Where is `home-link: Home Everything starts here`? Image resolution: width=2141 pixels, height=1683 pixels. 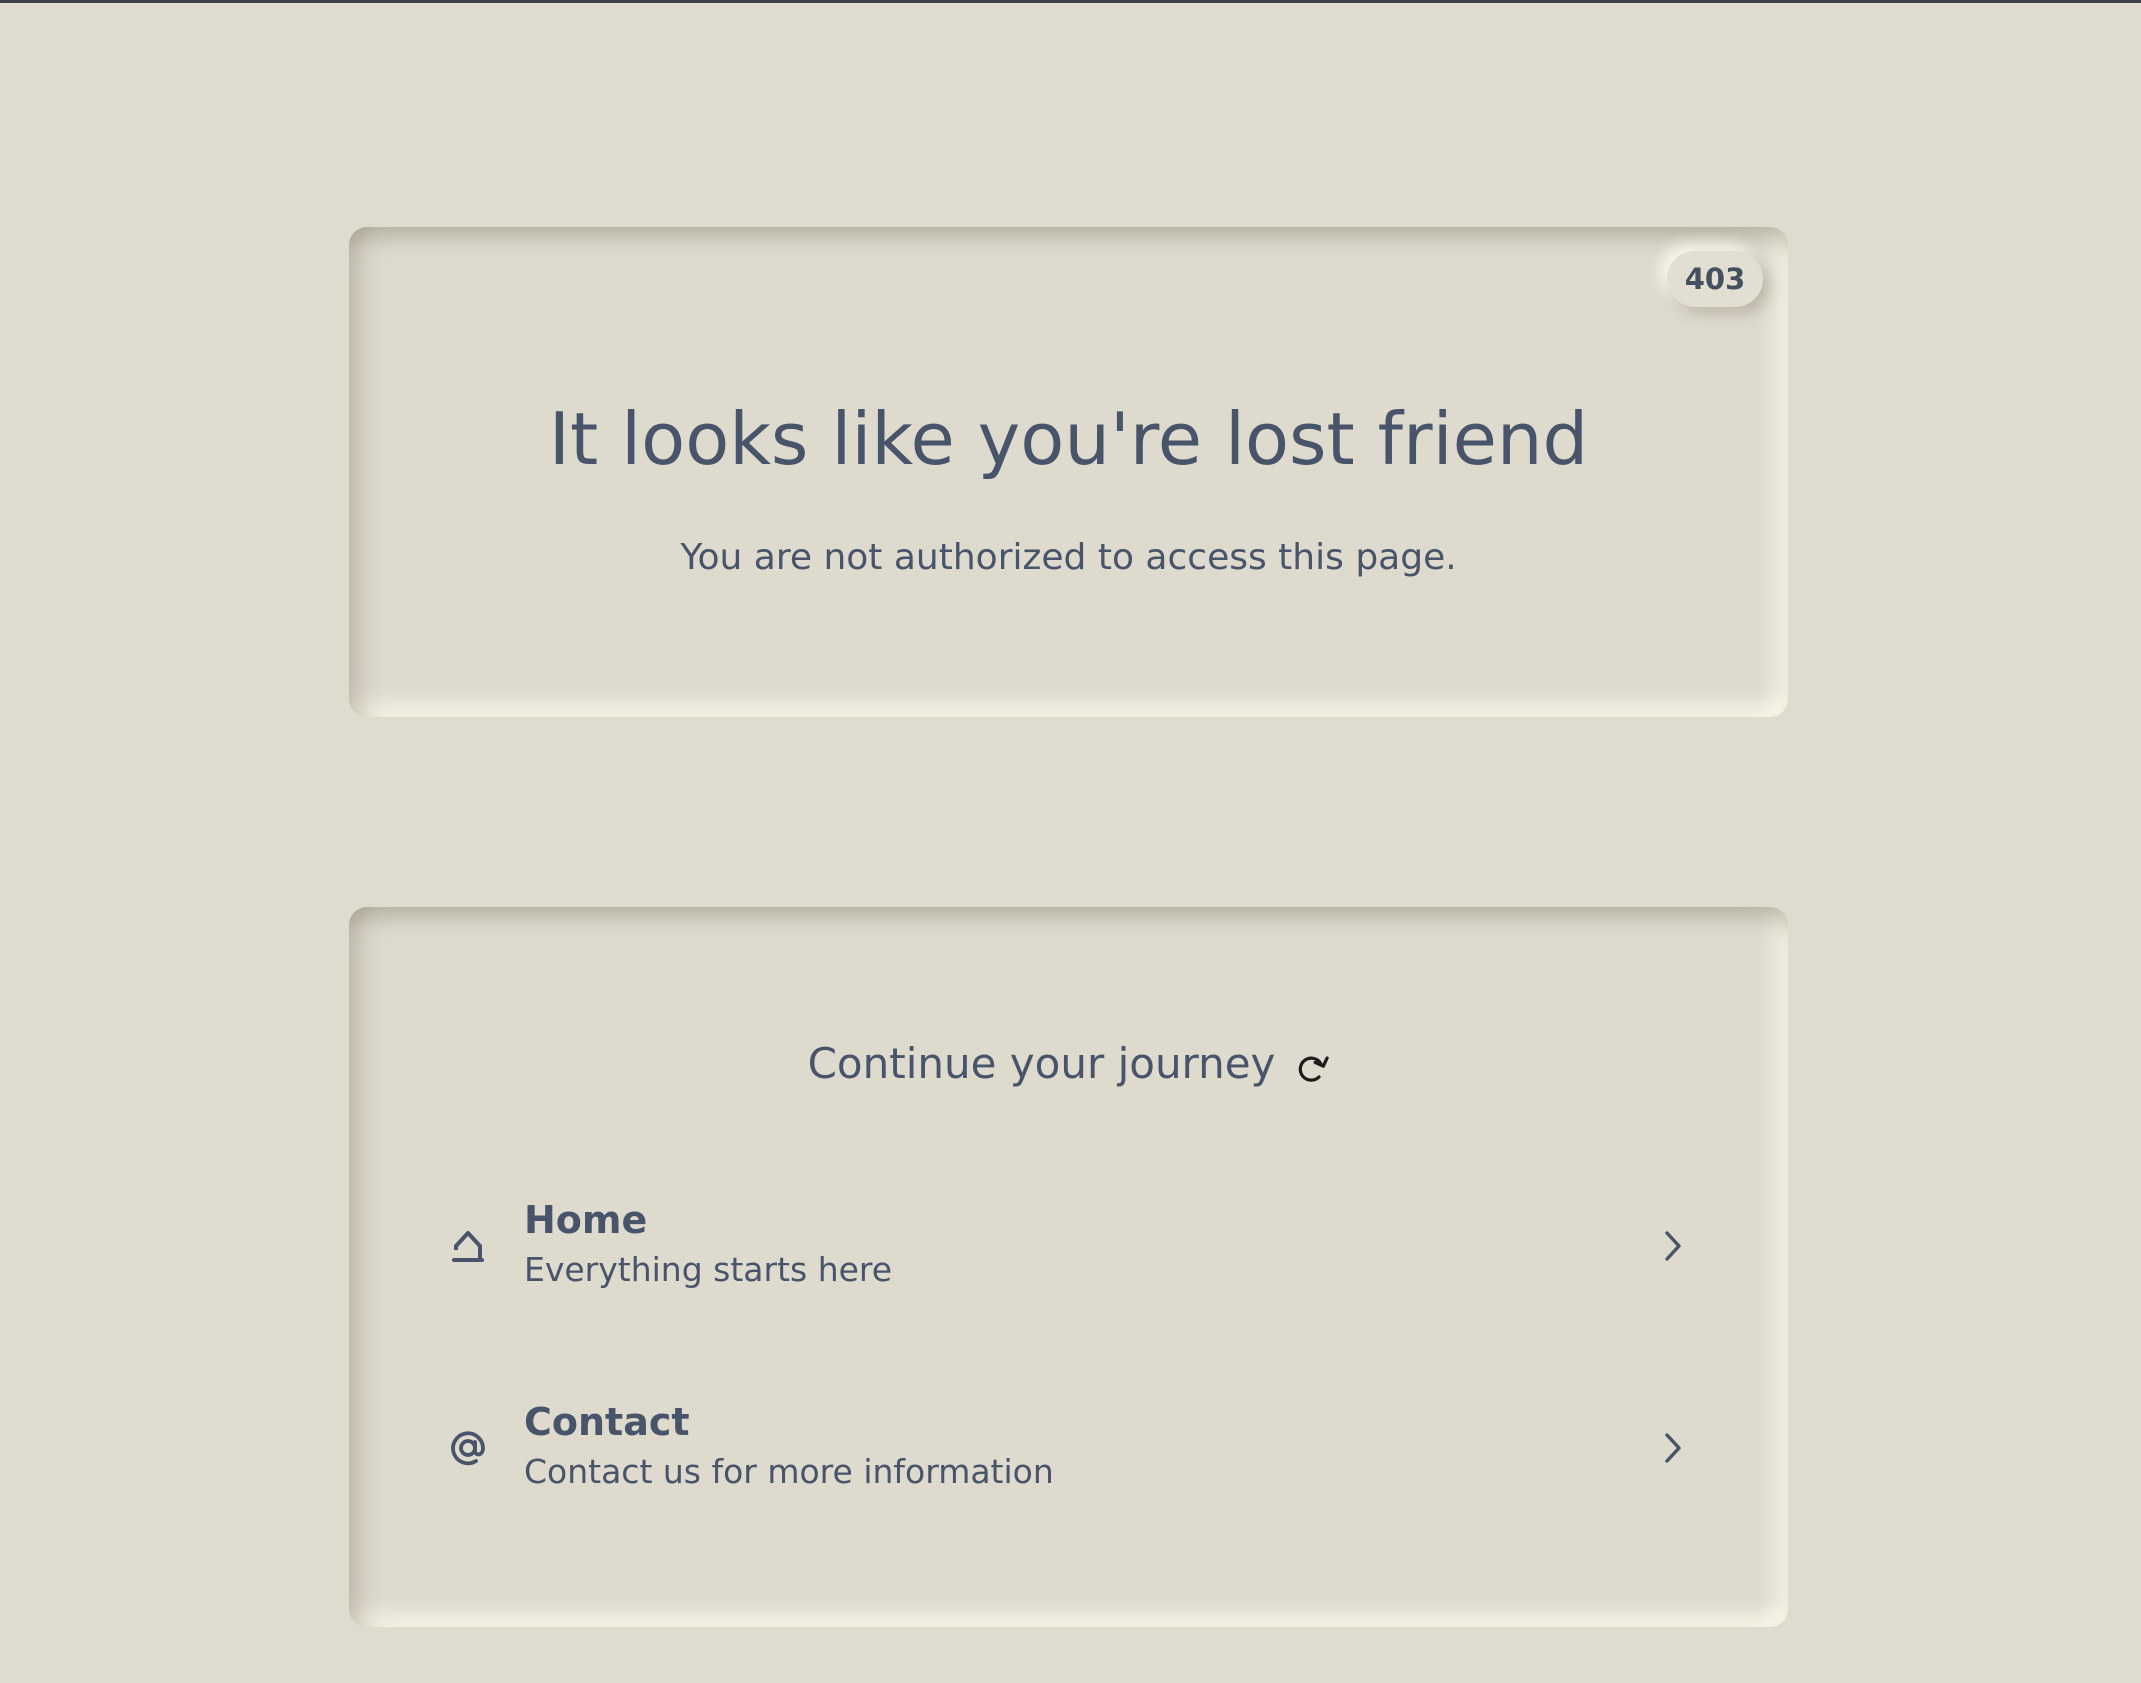
home-link: Home Everything starts here is located at coordinates (1068, 1246).